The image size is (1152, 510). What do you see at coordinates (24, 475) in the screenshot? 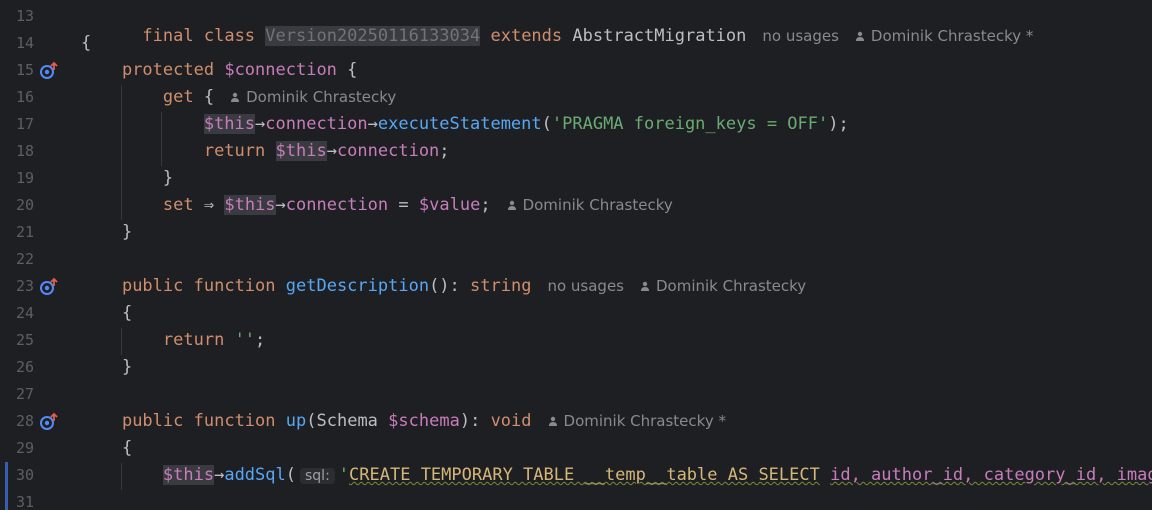
I see `line-number: 30` at bounding box center [24, 475].